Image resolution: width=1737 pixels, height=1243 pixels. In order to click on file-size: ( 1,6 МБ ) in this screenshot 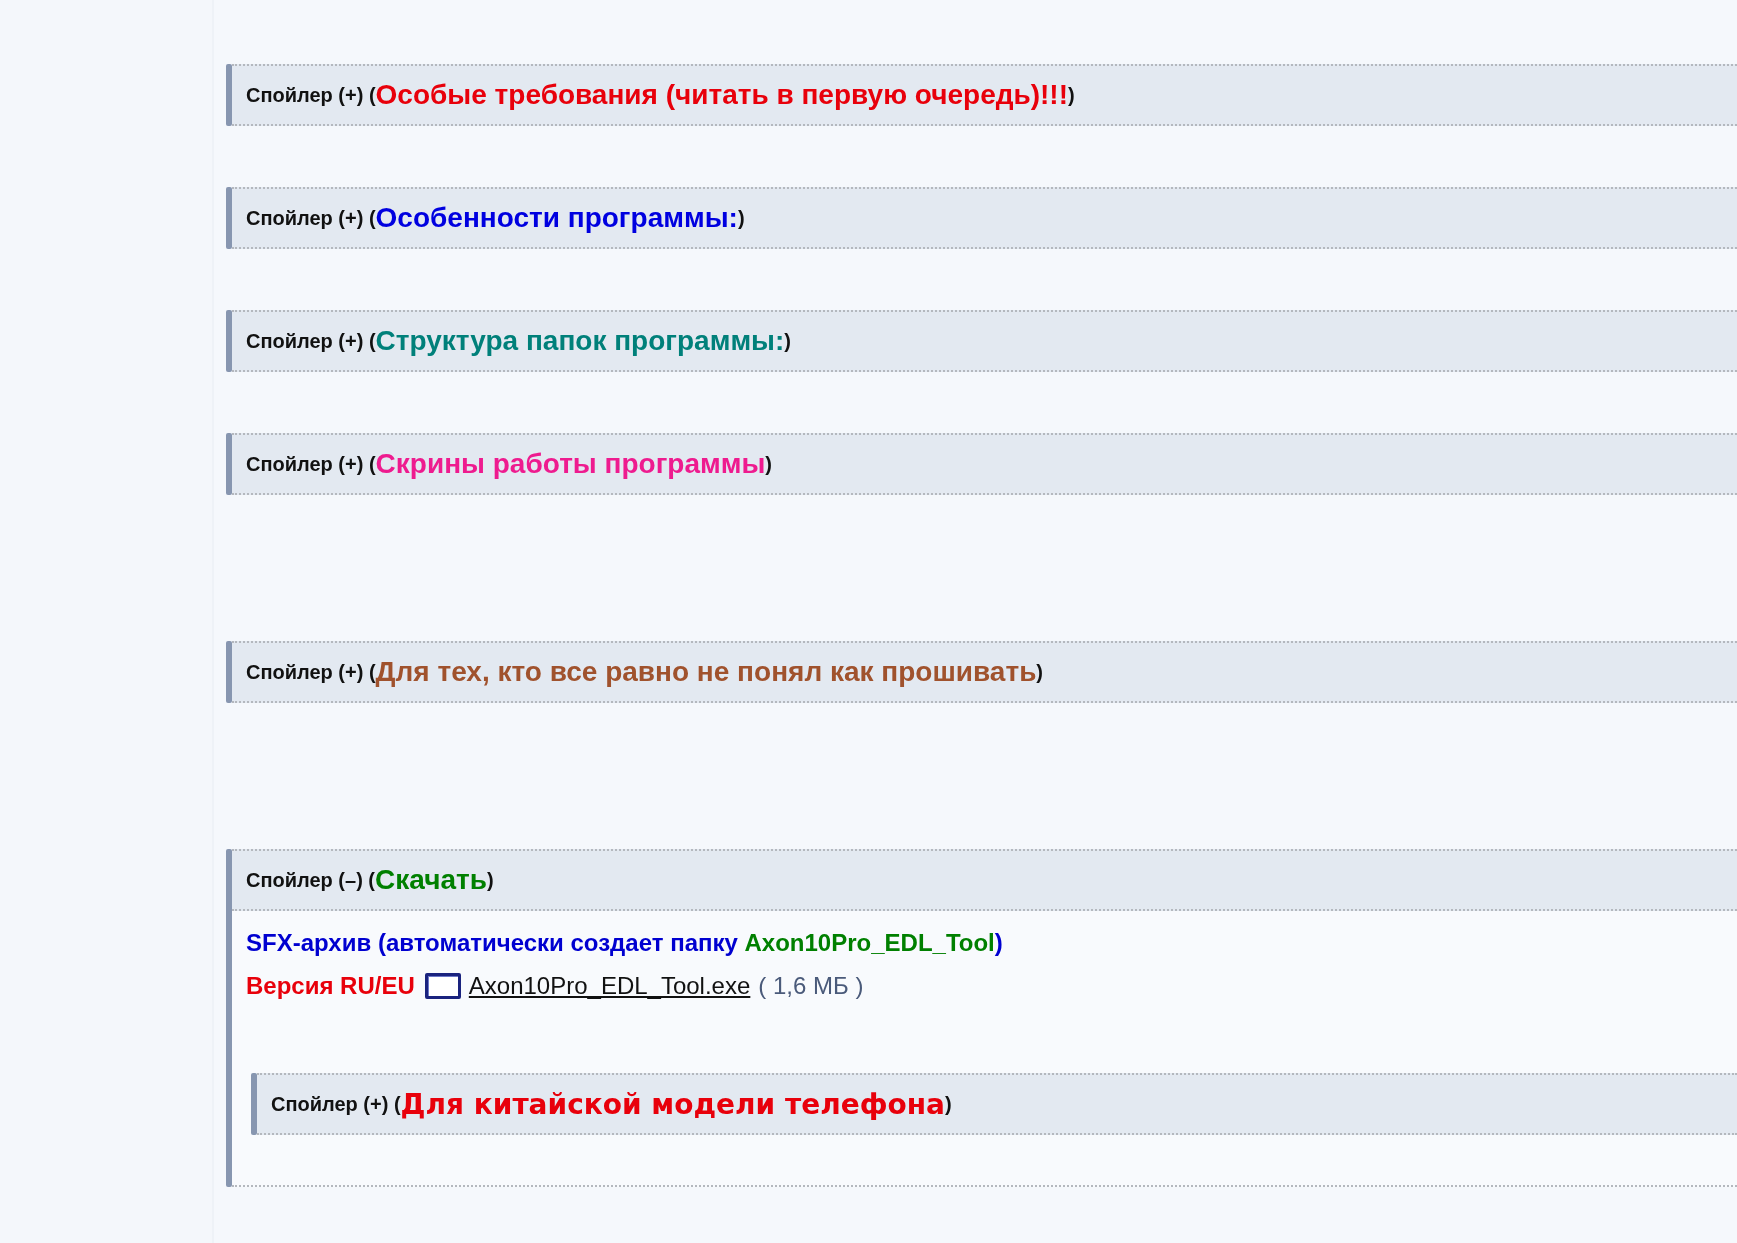, I will do `click(811, 986)`.